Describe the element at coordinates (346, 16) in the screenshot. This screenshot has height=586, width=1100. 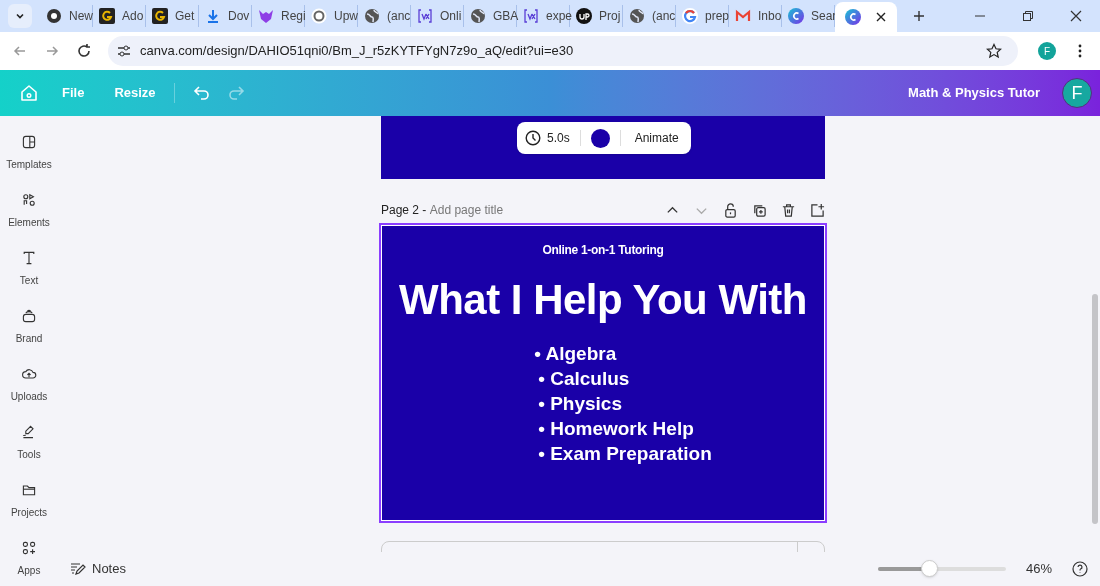
I see `tab-title: Upw` at that location.